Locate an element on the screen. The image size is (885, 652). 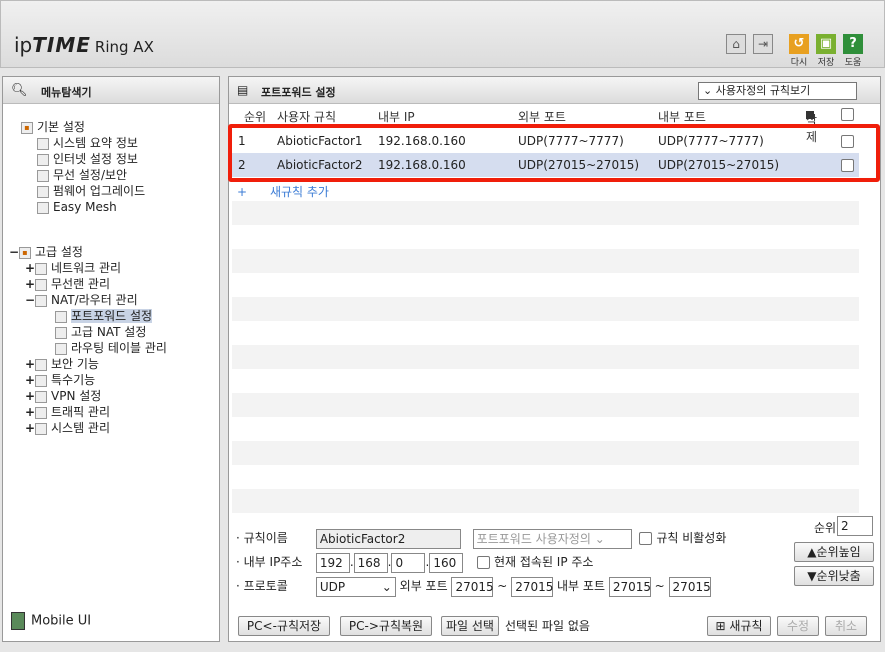
add-rule-link: + 새규칙 추가 is located at coordinates (283, 191).